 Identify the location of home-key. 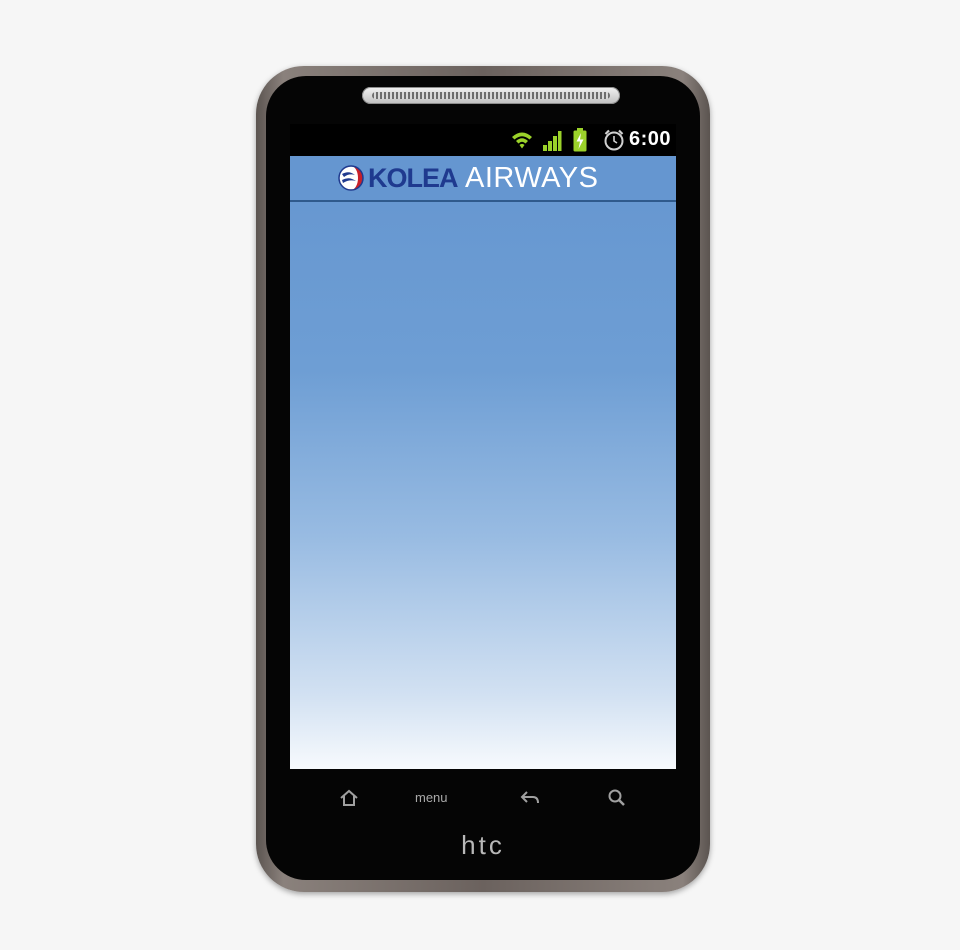
(349, 800).